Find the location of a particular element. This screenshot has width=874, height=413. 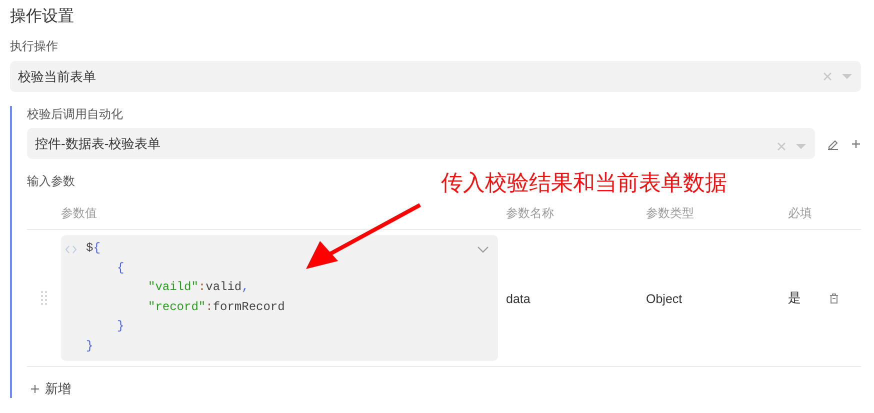

column-header: 参数值 is located at coordinates (79, 213).